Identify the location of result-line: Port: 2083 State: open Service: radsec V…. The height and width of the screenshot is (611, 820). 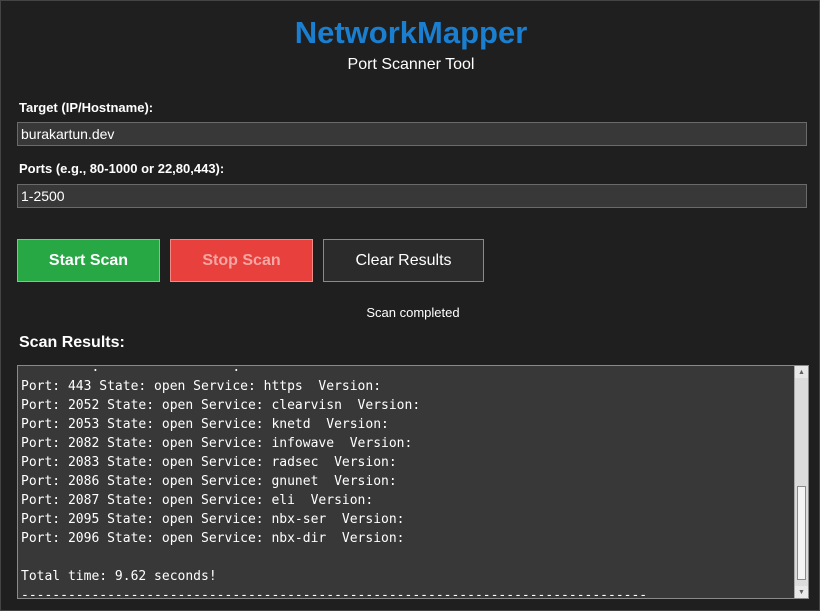
(209, 462).